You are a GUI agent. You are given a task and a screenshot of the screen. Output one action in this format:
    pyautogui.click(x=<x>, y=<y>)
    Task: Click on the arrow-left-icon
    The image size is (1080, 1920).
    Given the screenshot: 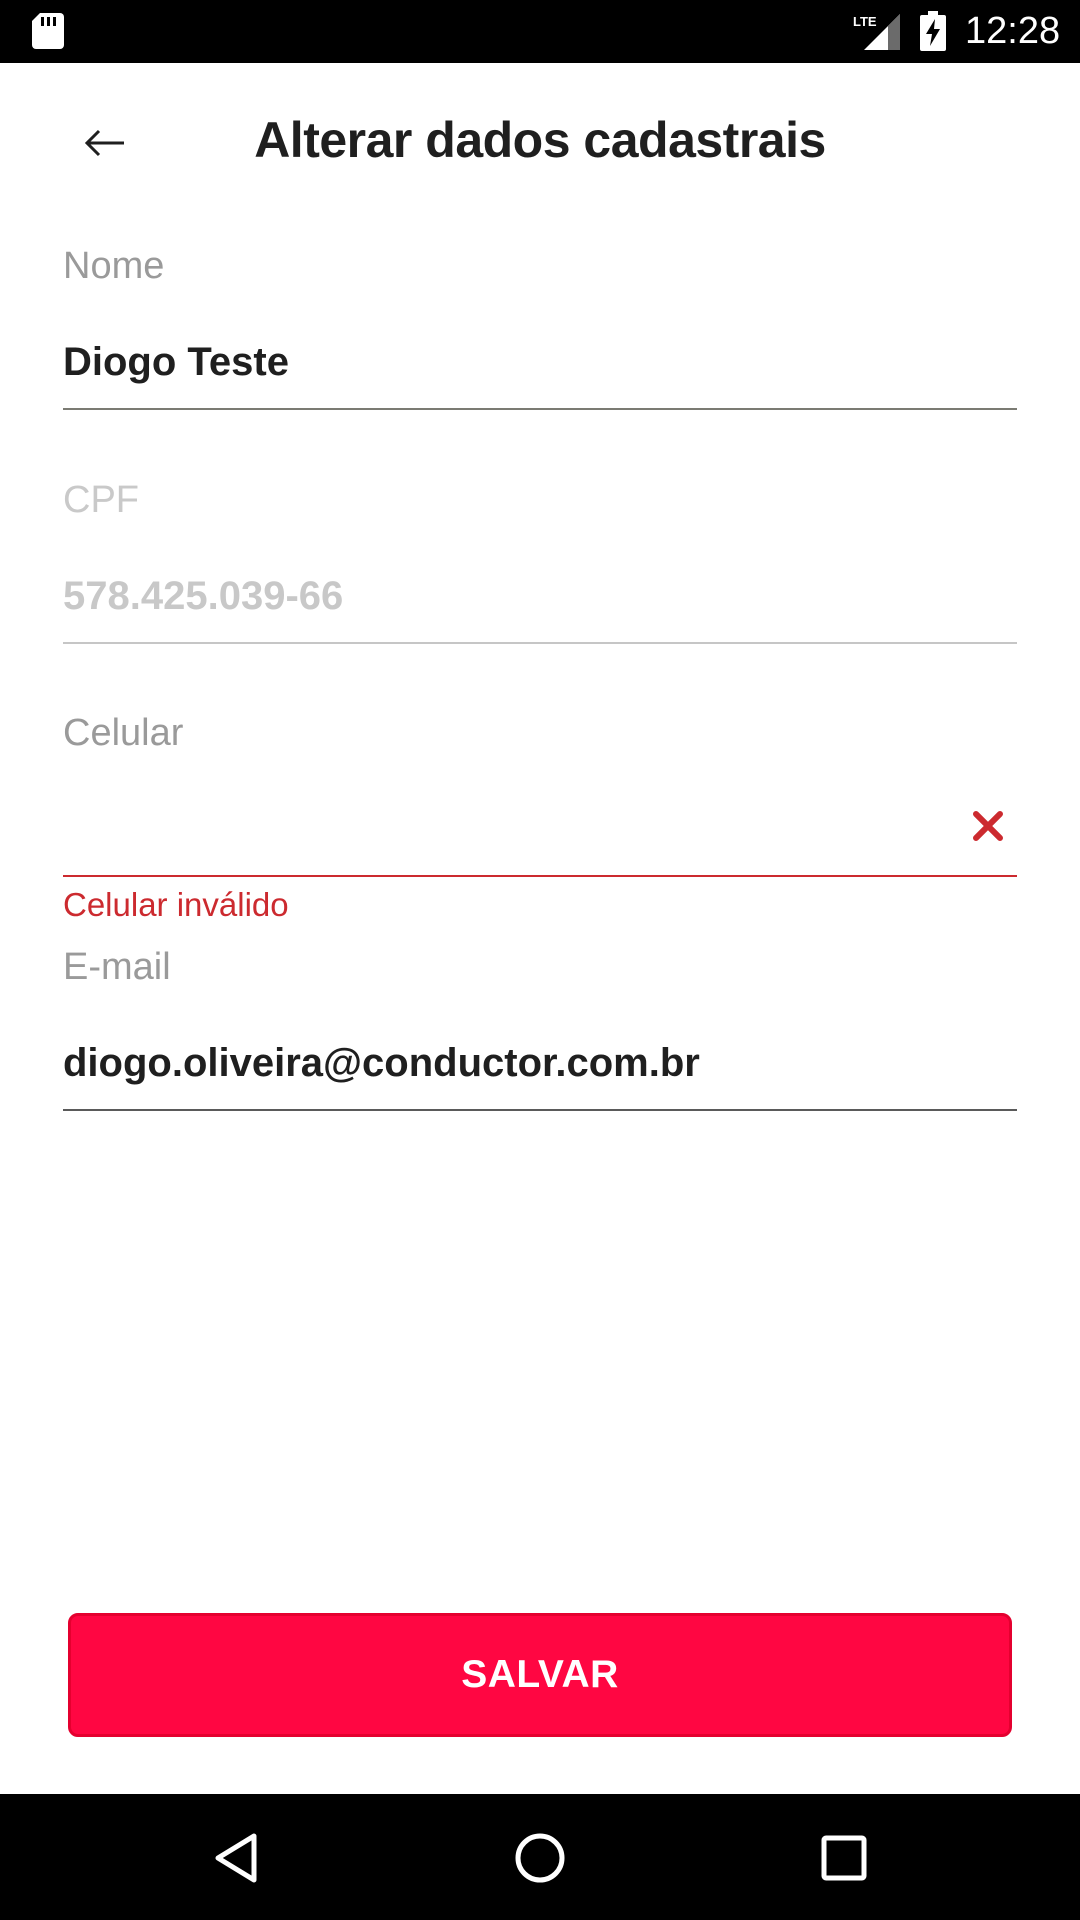 What is the action you would take?
    pyautogui.click(x=104, y=143)
    